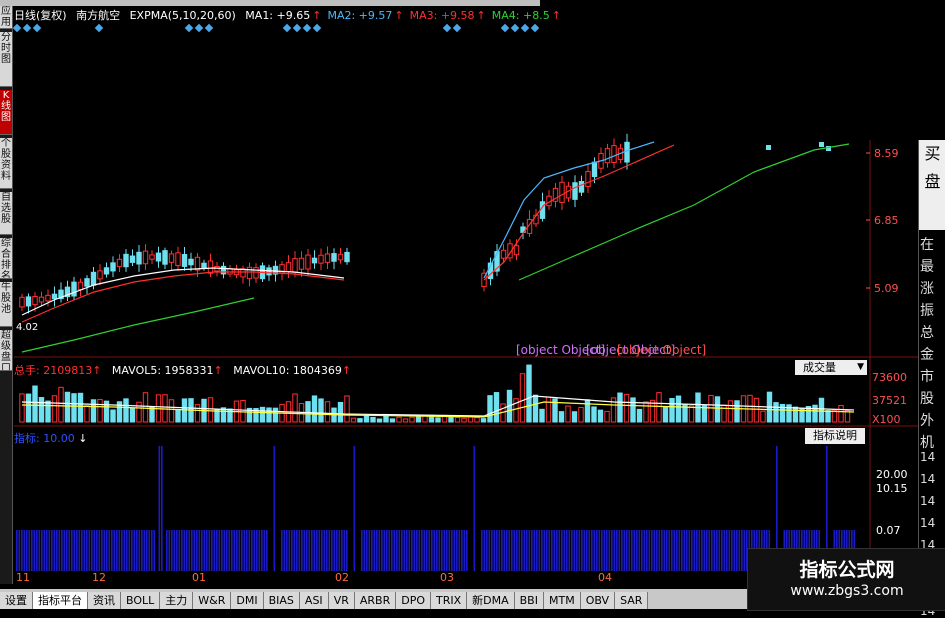 The width and height of the screenshot is (945, 618). I want to click on indicator-tab: ARBR, so click(375, 600).